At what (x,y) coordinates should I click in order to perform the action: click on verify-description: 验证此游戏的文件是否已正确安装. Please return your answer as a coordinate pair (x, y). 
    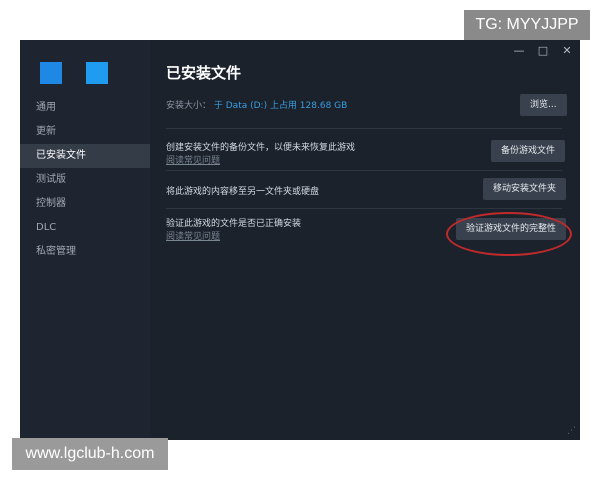
    Looking at the image, I should click on (234, 224).